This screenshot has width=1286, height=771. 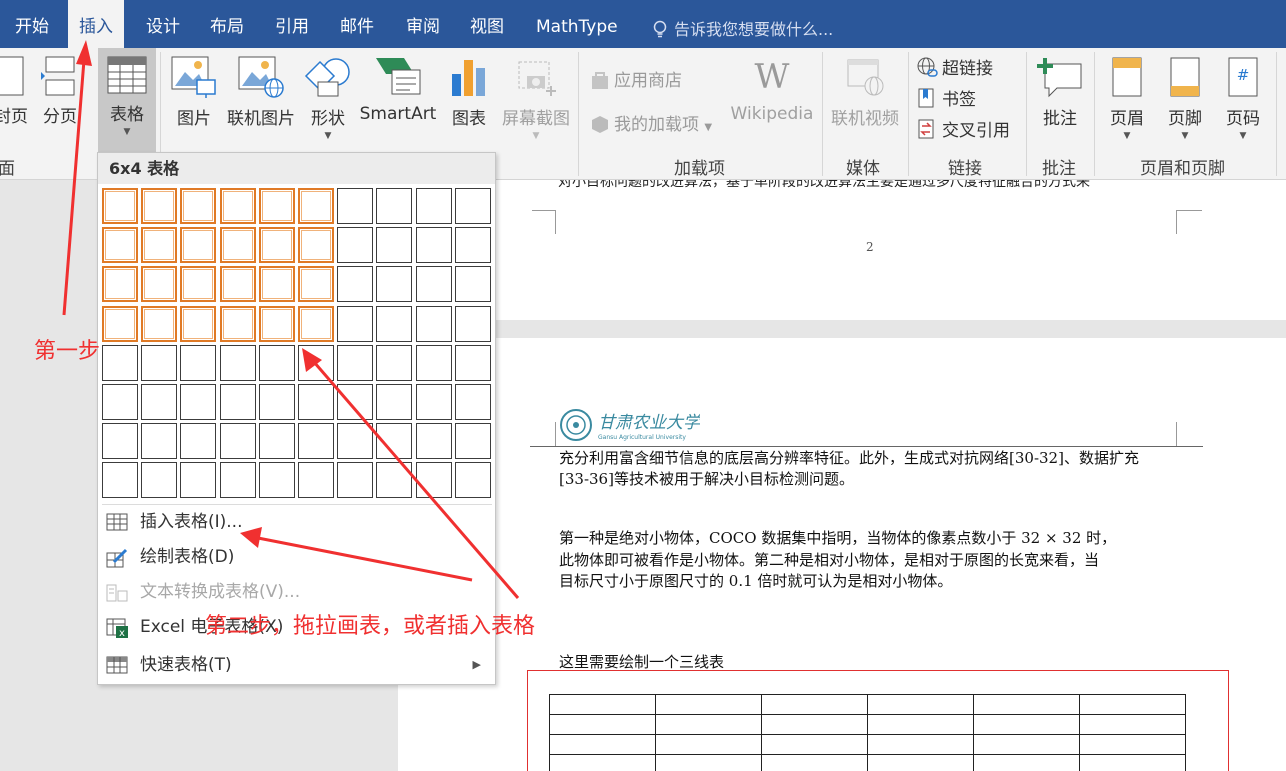 What do you see at coordinates (365, 559) in the screenshot?
I see `step2-arrow-insert` at bounding box center [365, 559].